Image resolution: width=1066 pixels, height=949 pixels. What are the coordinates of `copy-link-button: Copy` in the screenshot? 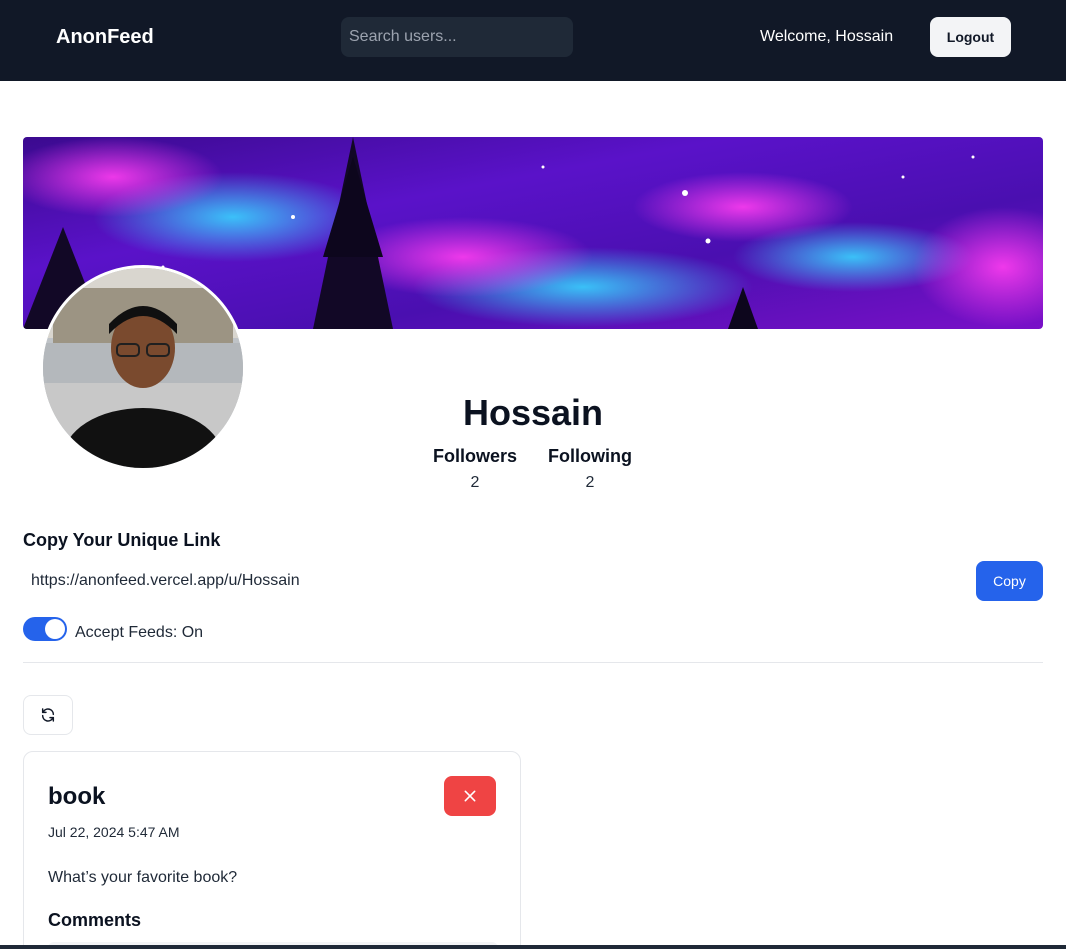 It's located at (1009, 581).